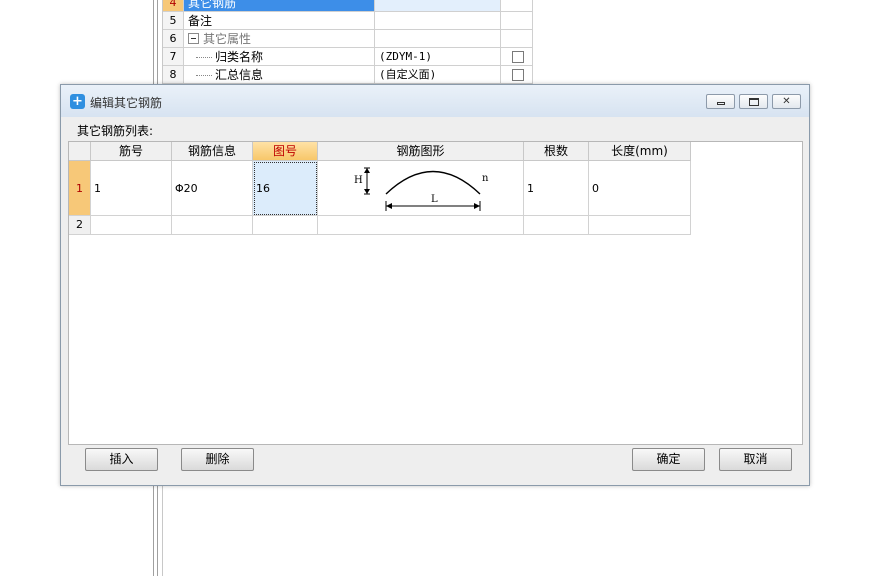 Image resolution: width=884 pixels, height=576 pixels. I want to click on property-row: 8 汇总信息 (自定义面), so click(348, 75).